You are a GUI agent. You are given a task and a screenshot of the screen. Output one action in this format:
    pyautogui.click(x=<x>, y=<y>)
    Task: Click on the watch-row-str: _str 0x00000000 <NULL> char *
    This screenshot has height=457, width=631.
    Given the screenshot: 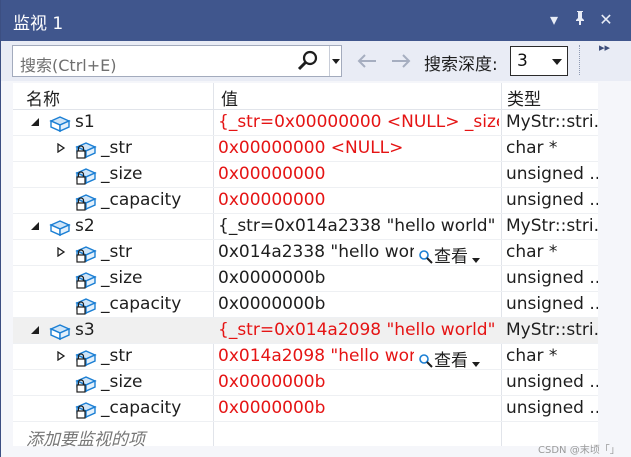 What is the action you would take?
    pyautogui.click(x=305, y=149)
    